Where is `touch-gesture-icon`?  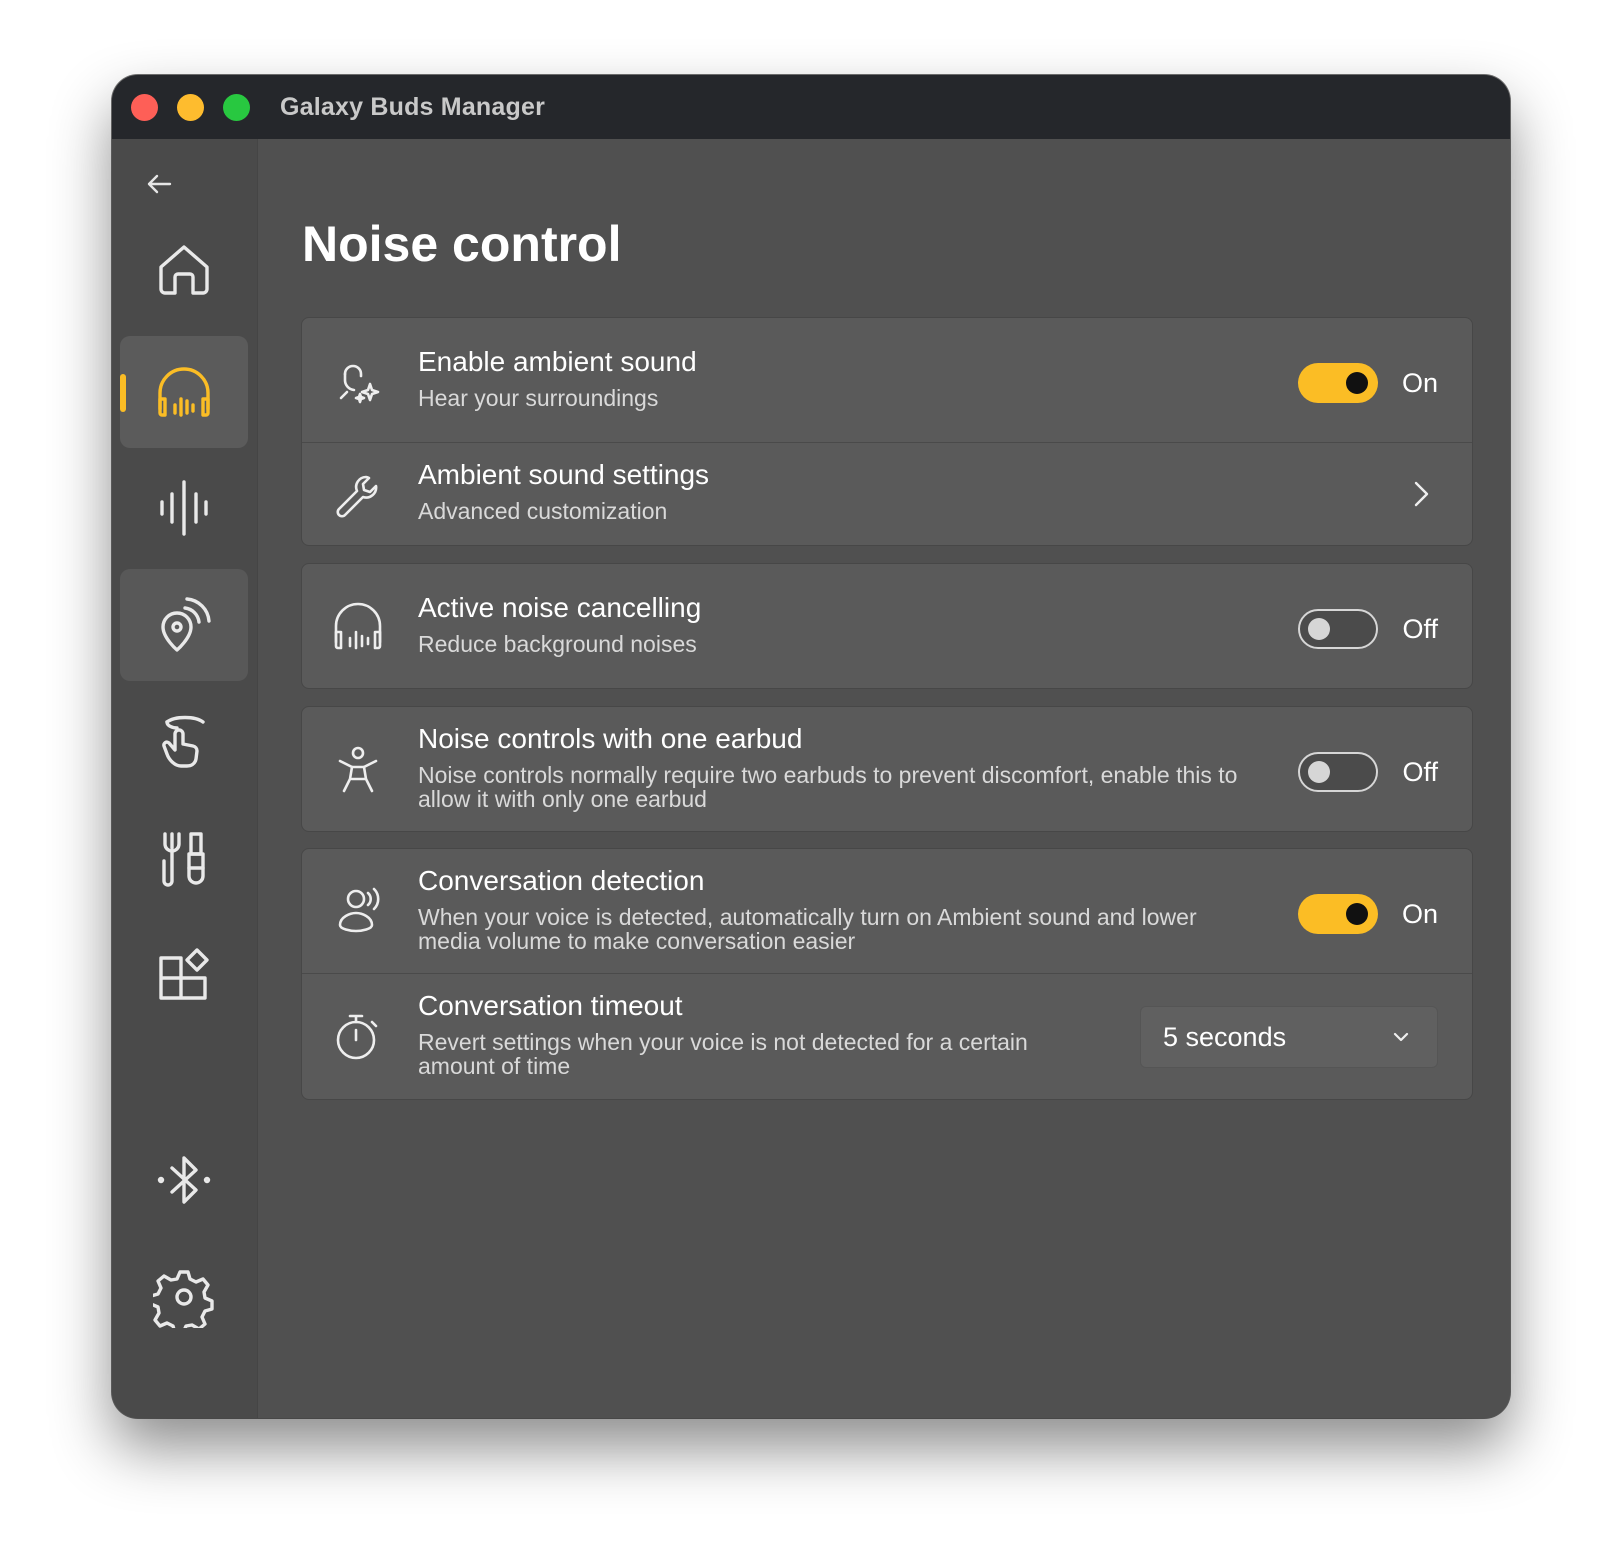 touch-gesture-icon is located at coordinates (183, 741).